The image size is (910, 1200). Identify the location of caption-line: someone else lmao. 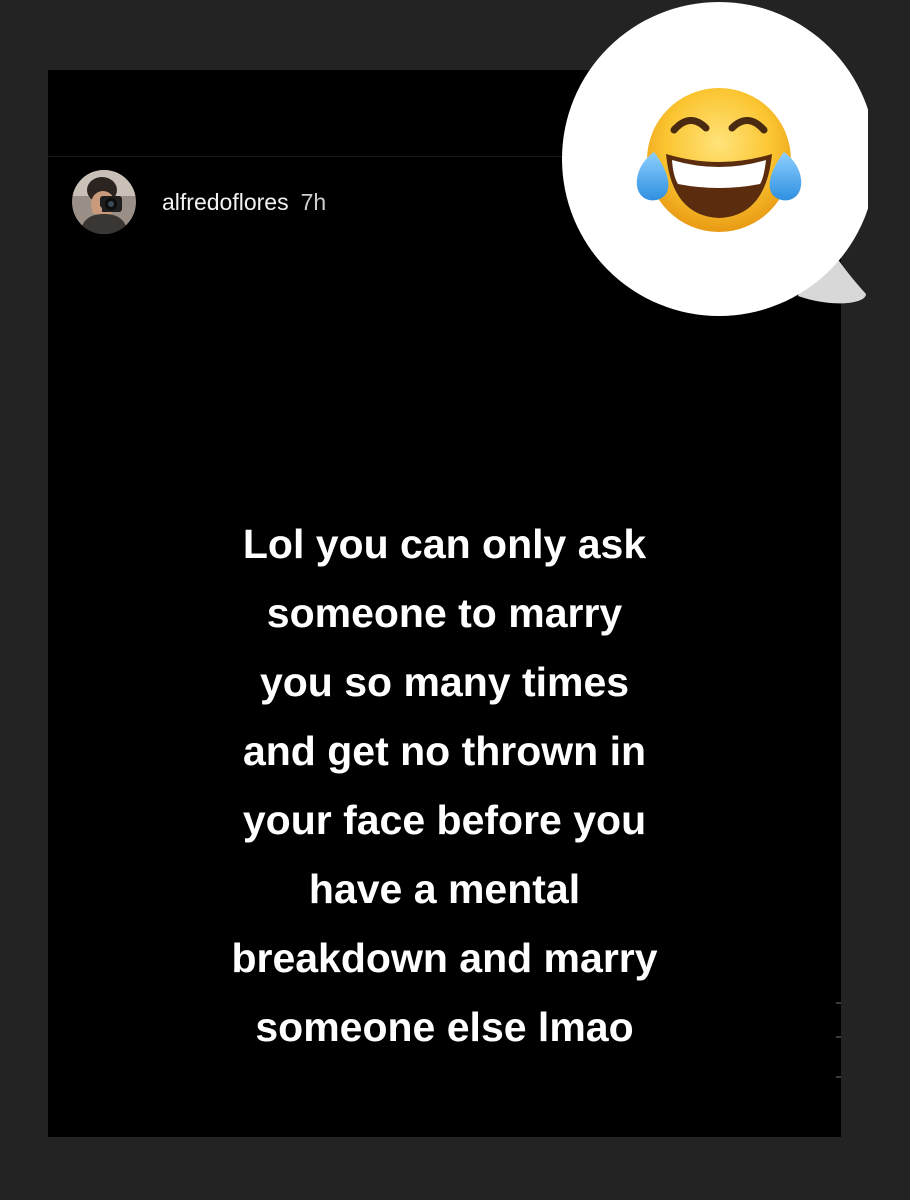
(444, 1027).